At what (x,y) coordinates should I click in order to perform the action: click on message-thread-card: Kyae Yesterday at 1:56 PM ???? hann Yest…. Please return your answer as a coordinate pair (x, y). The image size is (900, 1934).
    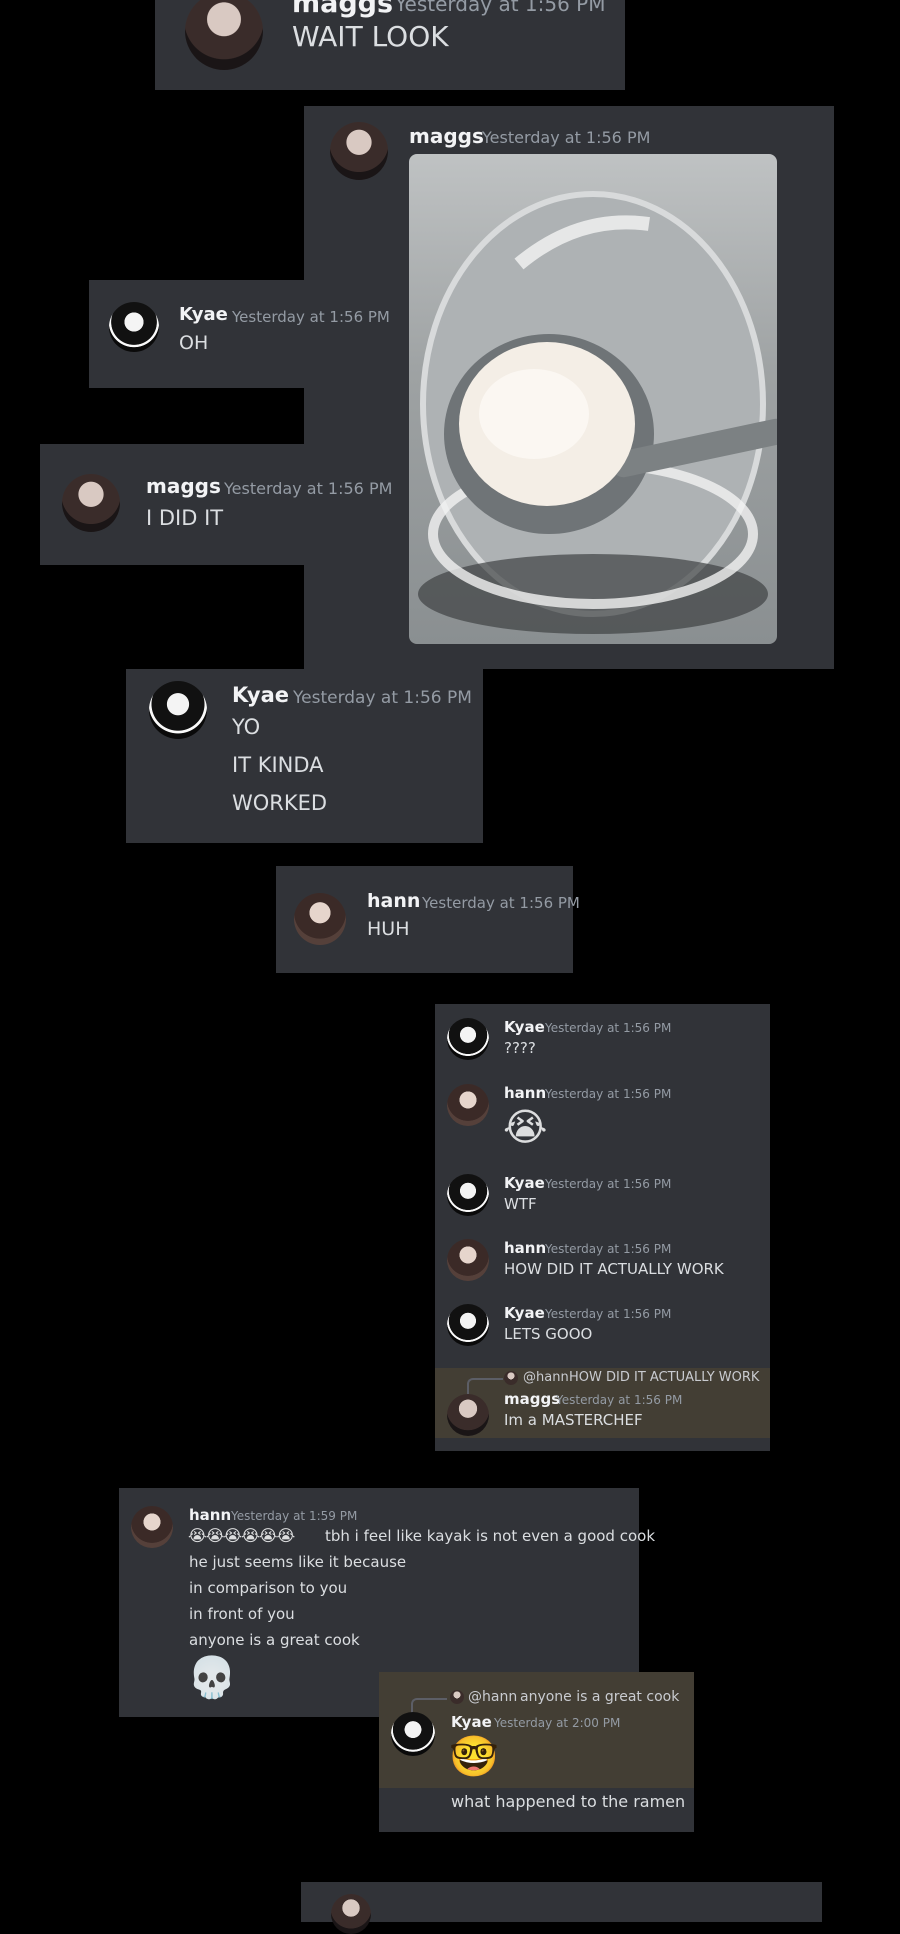
    Looking at the image, I should click on (602, 1227).